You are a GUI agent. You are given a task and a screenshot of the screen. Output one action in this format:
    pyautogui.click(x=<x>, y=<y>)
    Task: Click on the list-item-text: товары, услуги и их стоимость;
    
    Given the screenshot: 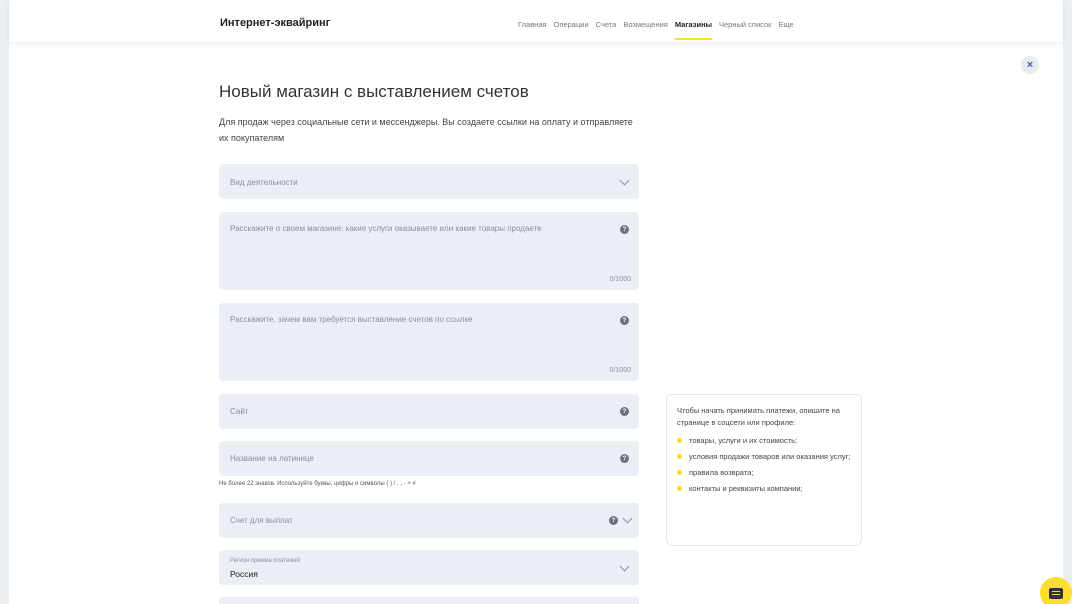 What is the action you would take?
    pyautogui.click(x=743, y=440)
    